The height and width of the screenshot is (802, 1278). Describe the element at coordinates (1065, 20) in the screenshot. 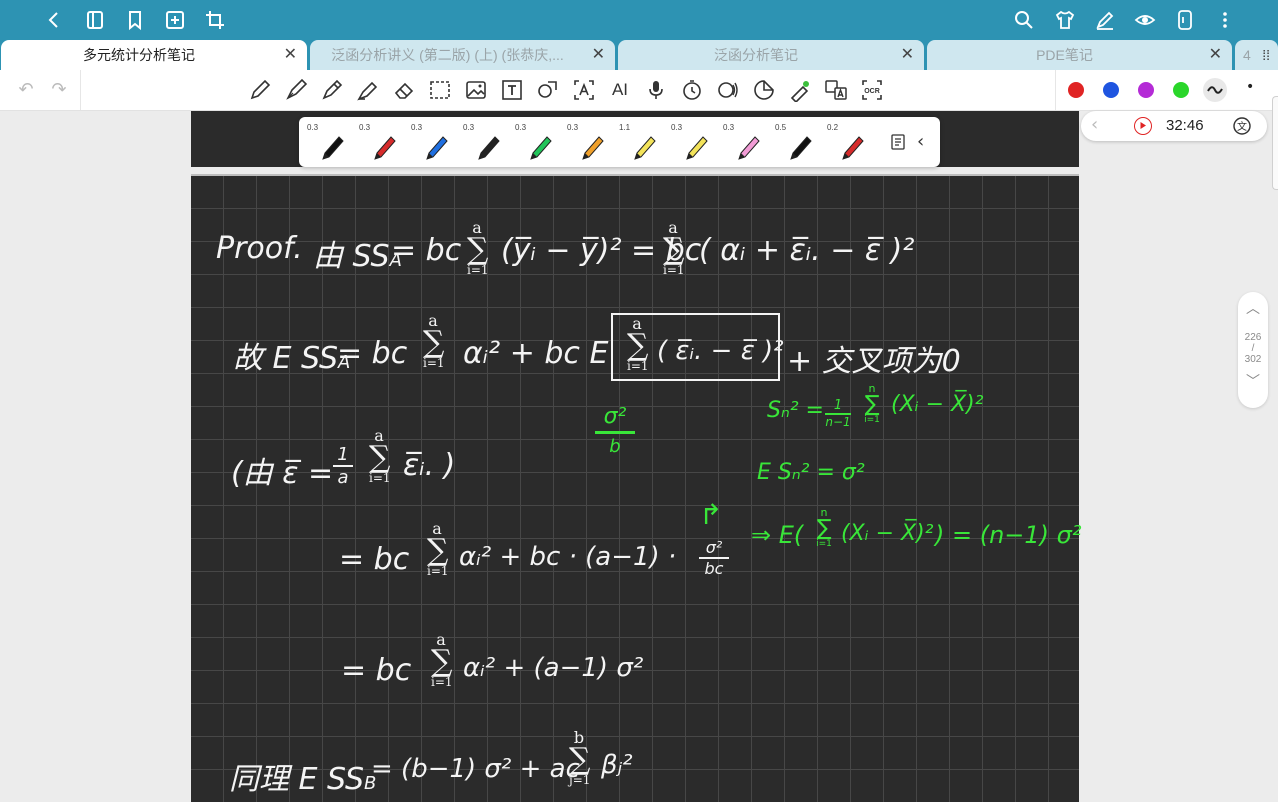

I see `shirt-icon` at that location.